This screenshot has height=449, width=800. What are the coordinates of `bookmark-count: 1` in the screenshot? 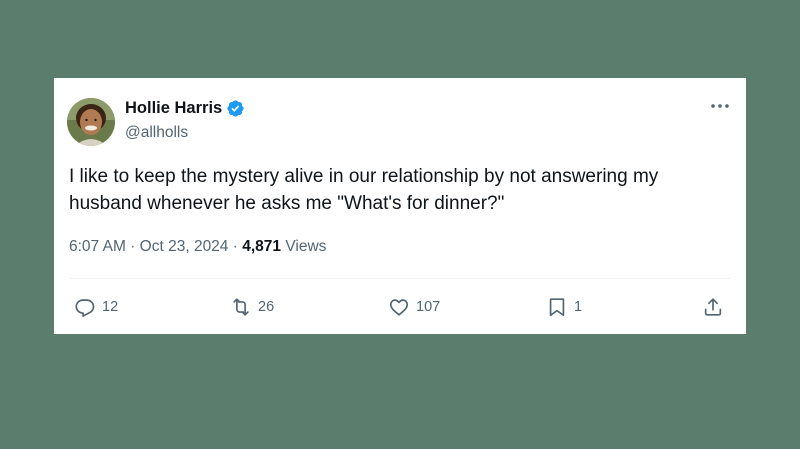 It's located at (578, 307).